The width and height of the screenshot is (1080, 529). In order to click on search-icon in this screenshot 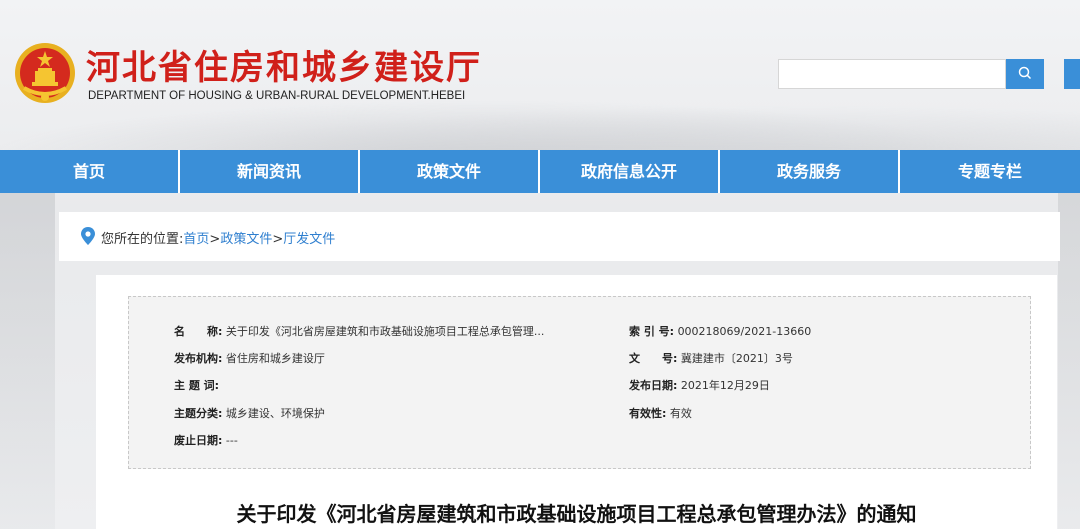, I will do `click(1025, 74)`.